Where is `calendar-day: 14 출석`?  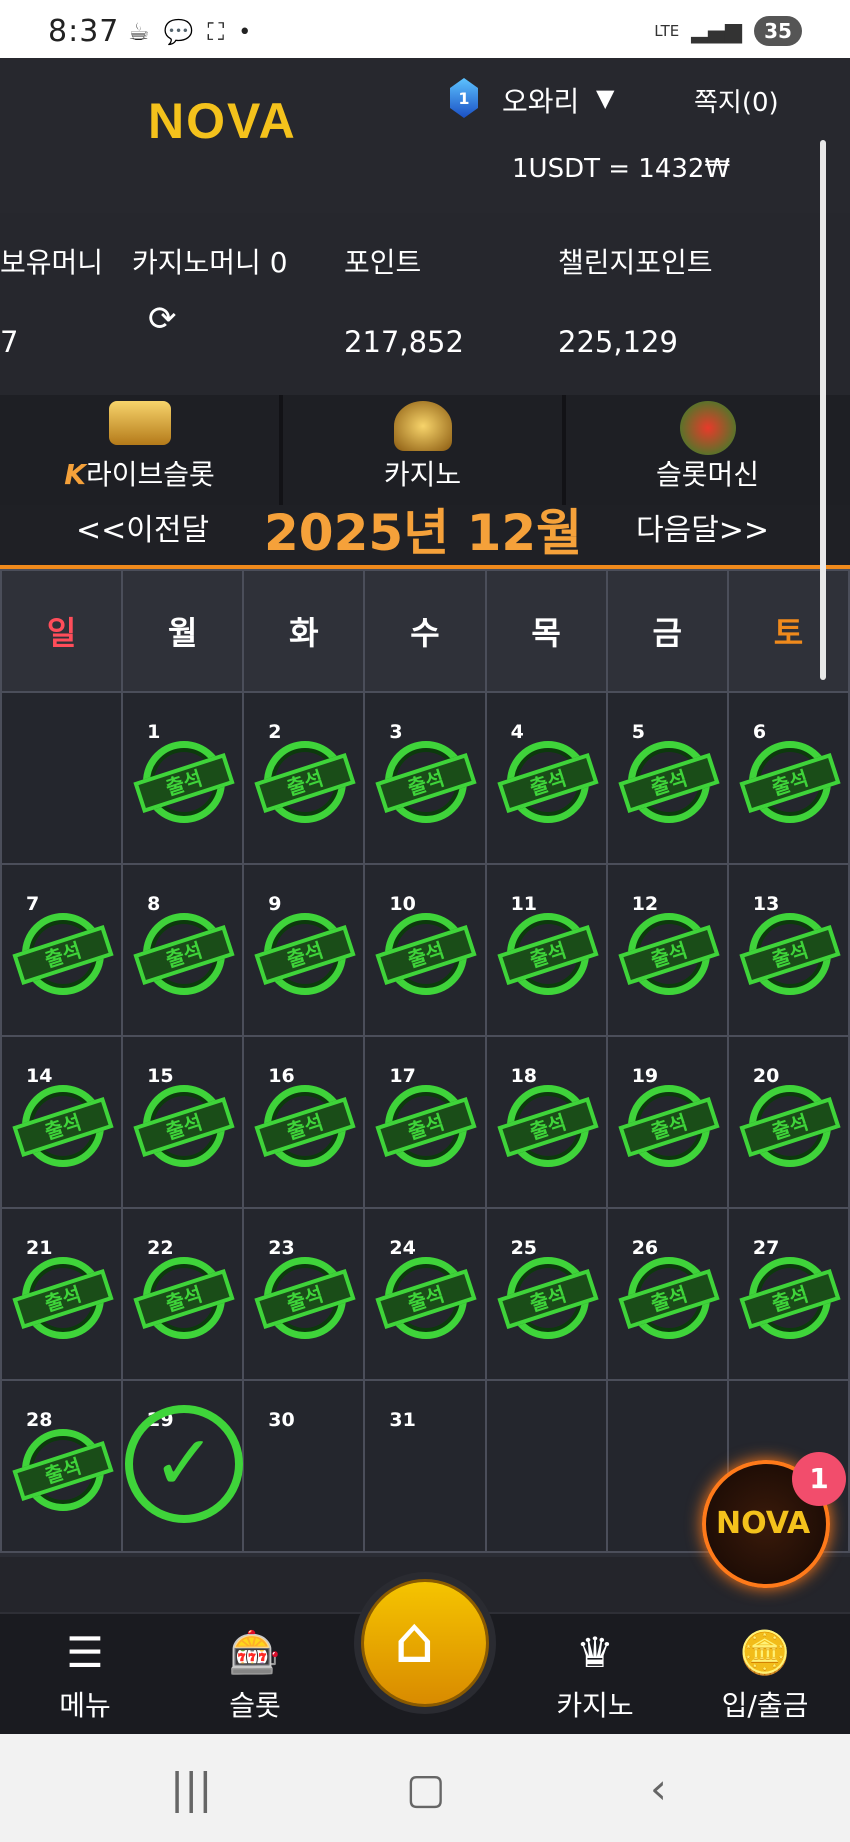 calendar-day: 14 출석 is located at coordinates (62, 1122).